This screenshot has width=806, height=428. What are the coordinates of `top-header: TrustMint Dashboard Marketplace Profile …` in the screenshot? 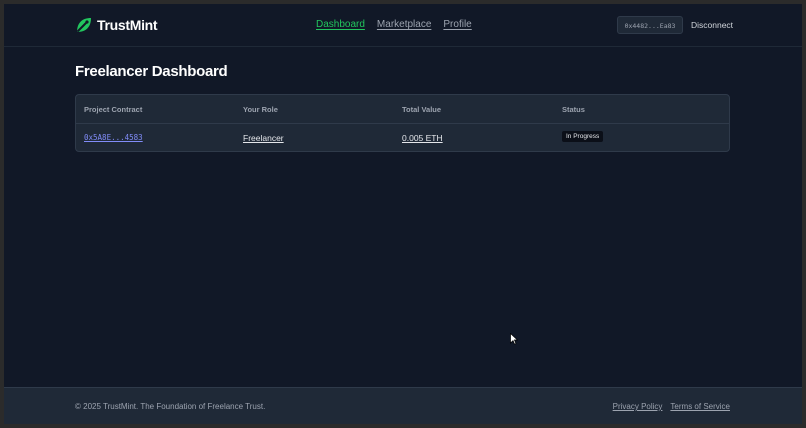 It's located at (403, 25).